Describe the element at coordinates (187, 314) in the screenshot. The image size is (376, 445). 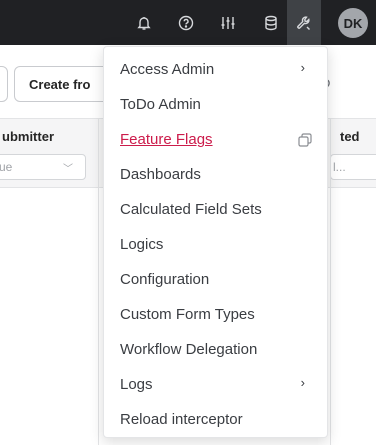
I see `menu-item-label: Custom Form Types` at that location.